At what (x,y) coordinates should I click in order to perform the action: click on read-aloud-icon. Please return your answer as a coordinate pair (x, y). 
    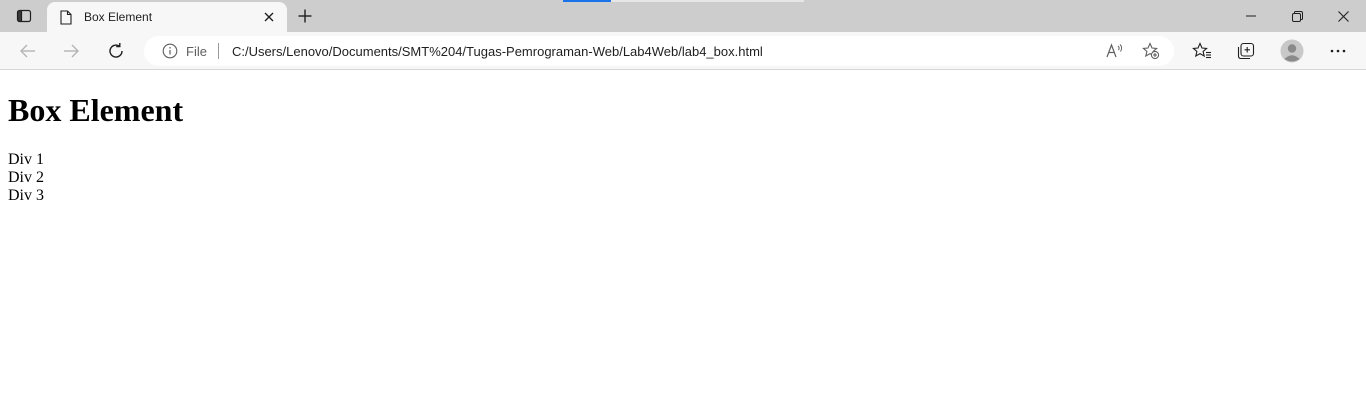
    Looking at the image, I should click on (1114, 50).